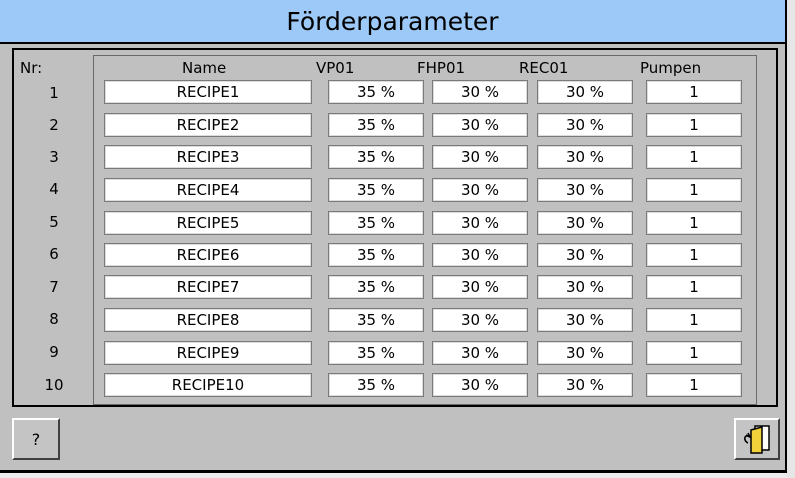  What do you see at coordinates (208, 223) in the screenshot?
I see `recipe-name-field: RECIPE5` at bounding box center [208, 223].